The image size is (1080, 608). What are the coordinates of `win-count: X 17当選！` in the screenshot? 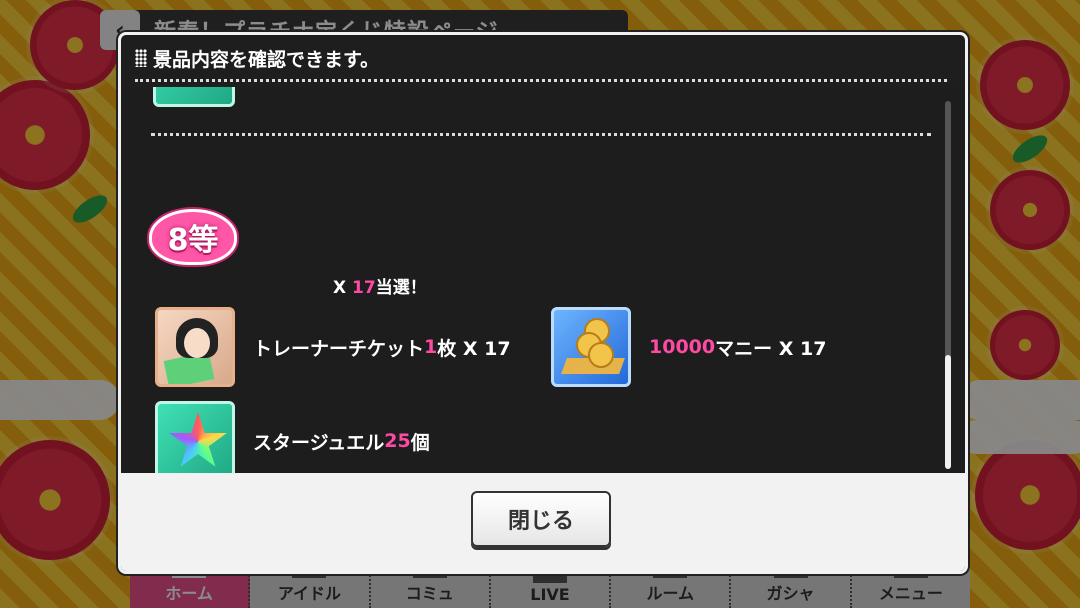 It's located at (380, 285).